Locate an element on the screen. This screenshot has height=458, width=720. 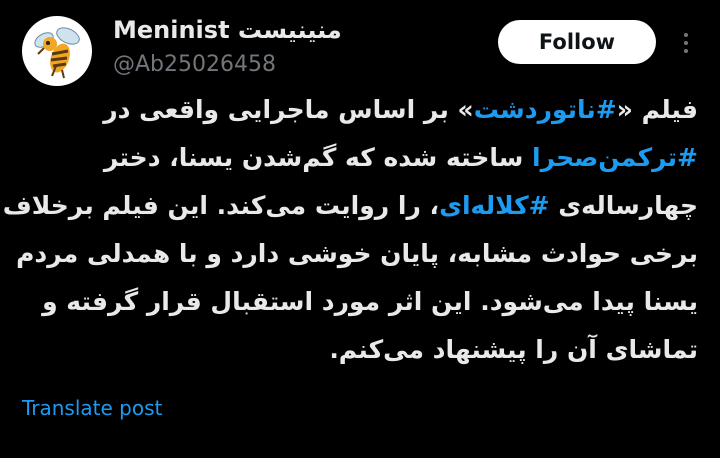
post-text-segment: ، را روایت می‌کند. این فیلم برخلاف is located at coordinates (221, 205).